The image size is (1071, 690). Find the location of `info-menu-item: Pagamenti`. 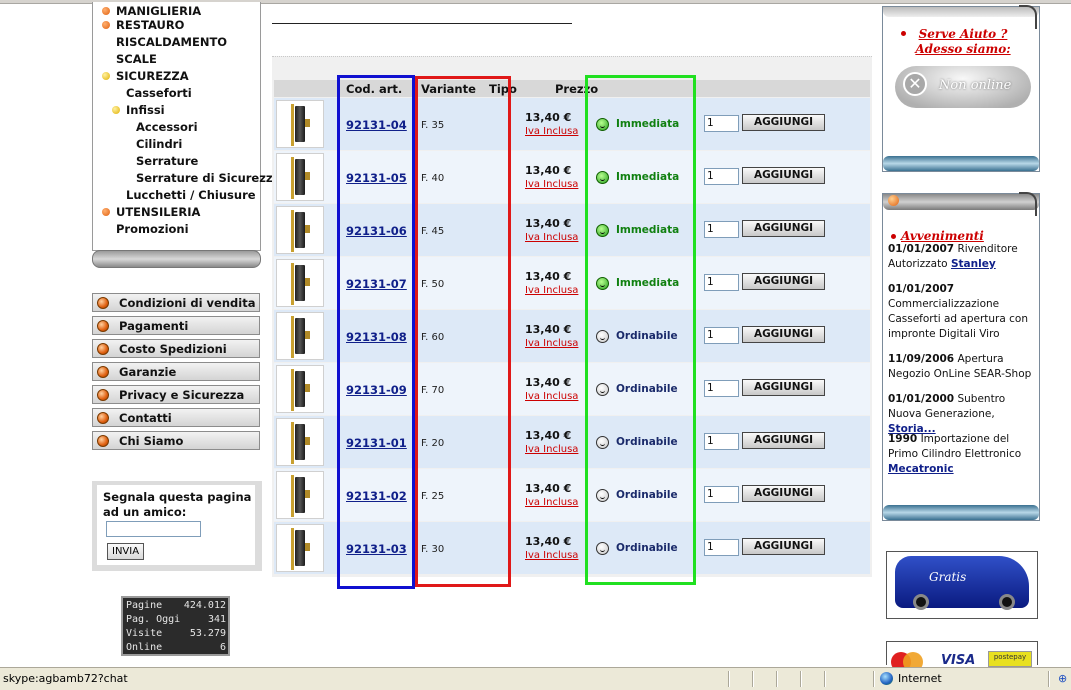

info-menu-item: Pagamenti is located at coordinates (176, 325).